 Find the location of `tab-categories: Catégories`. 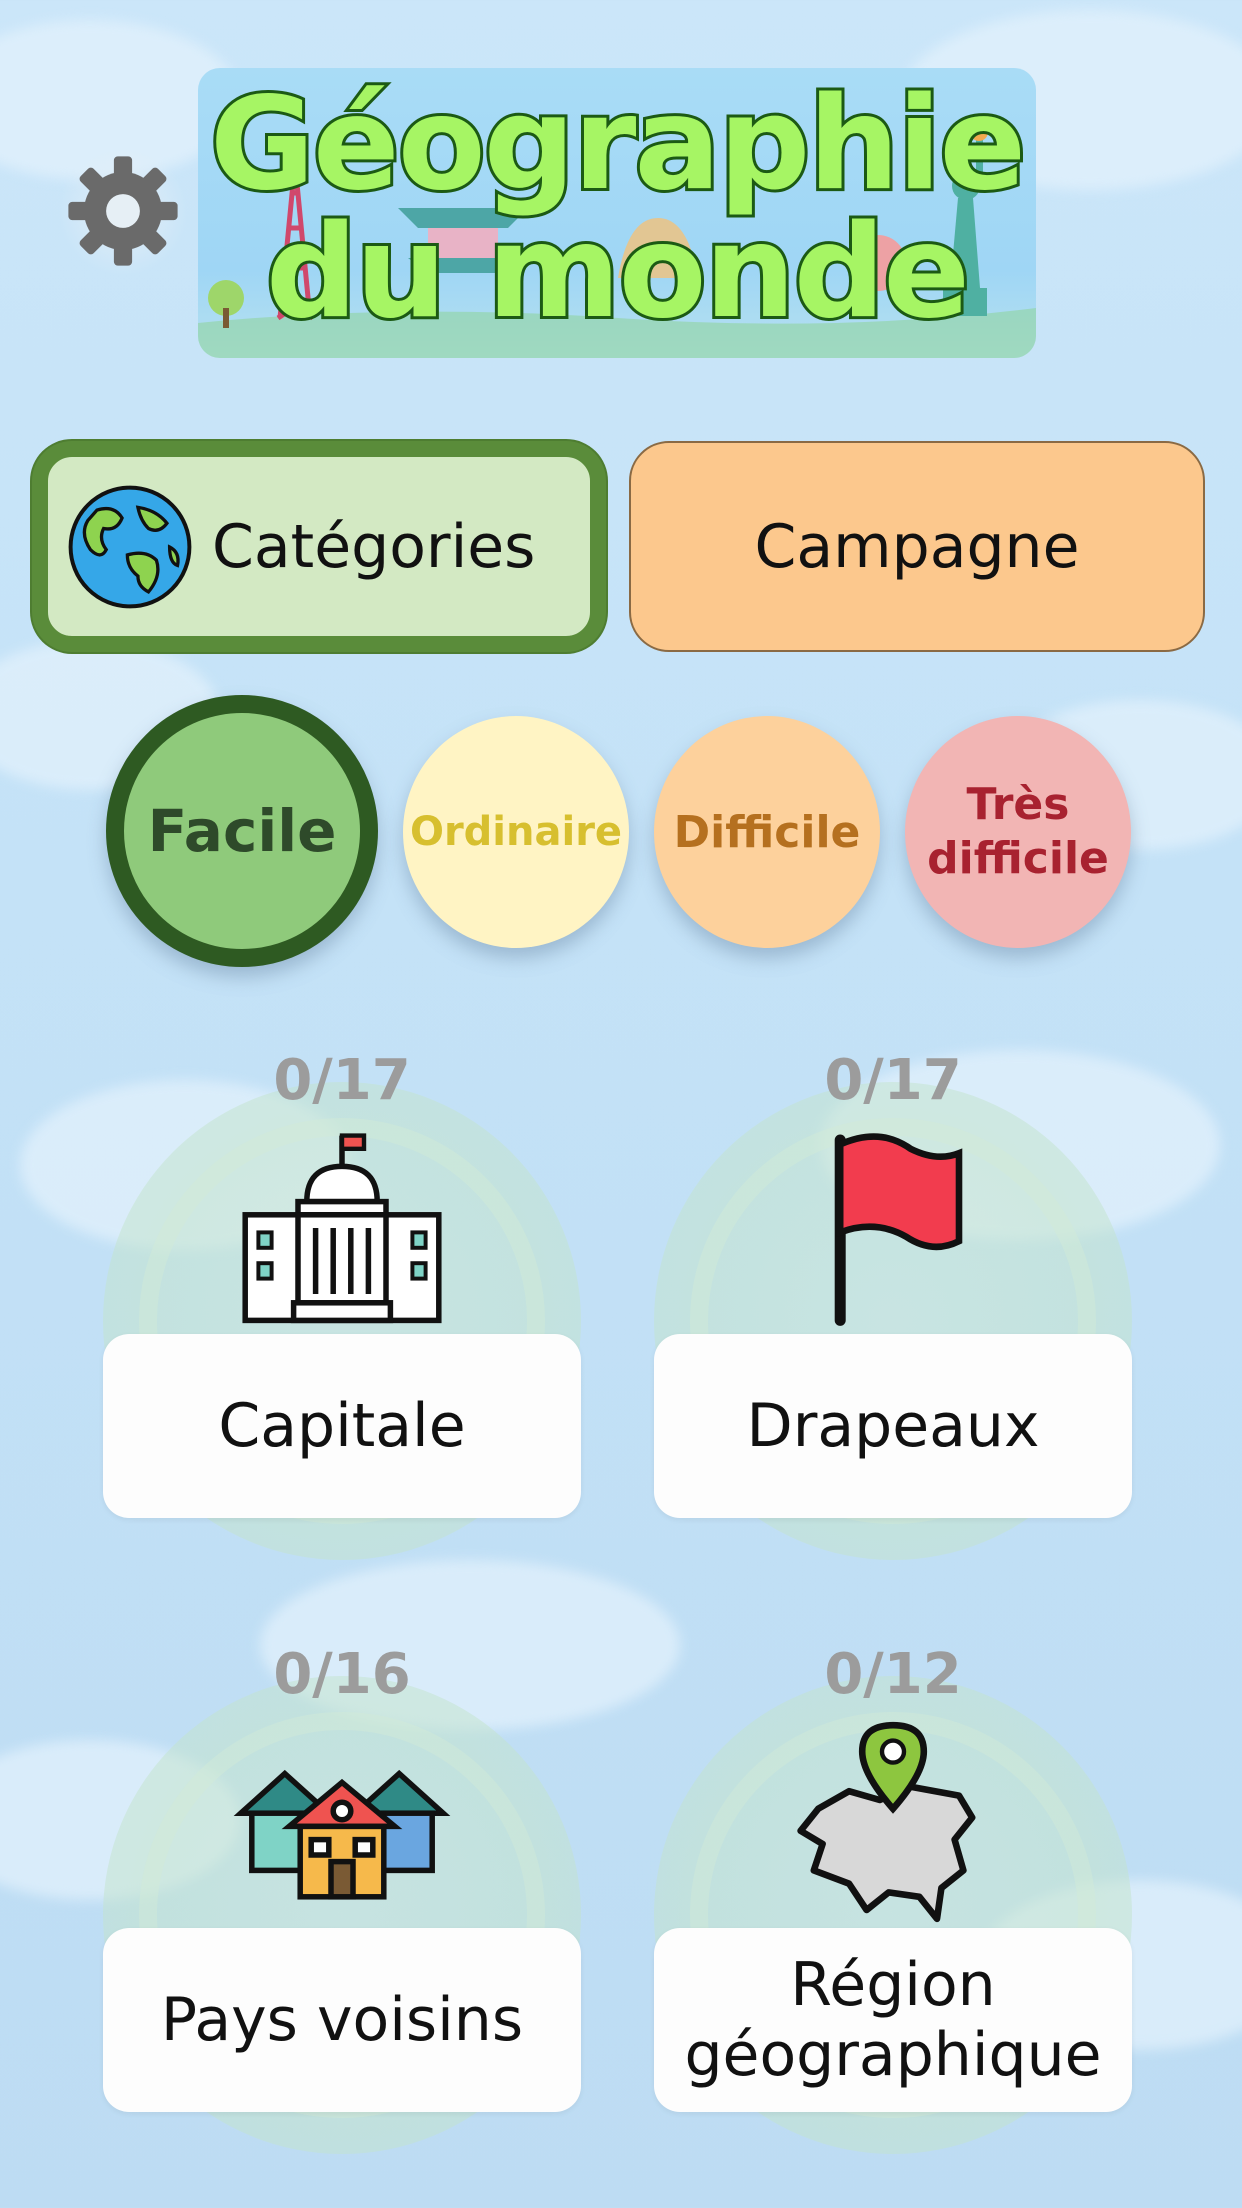

tab-categories: Catégories is located at coordinates (319, 546).